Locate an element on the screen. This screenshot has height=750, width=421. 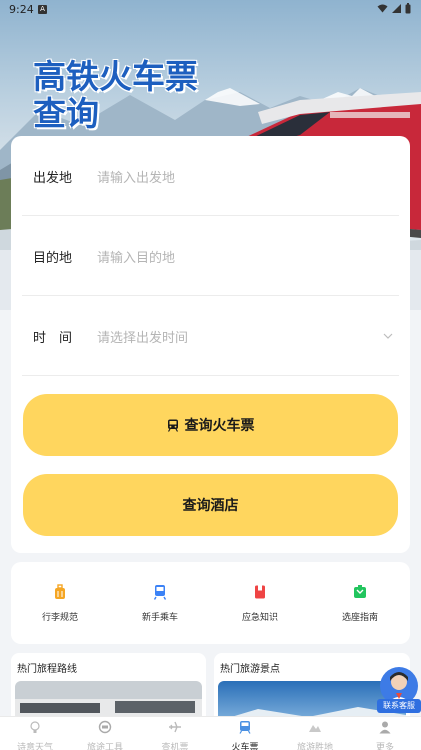
quick-link-seat: 选座指南 is located at coordinates (360, 603).